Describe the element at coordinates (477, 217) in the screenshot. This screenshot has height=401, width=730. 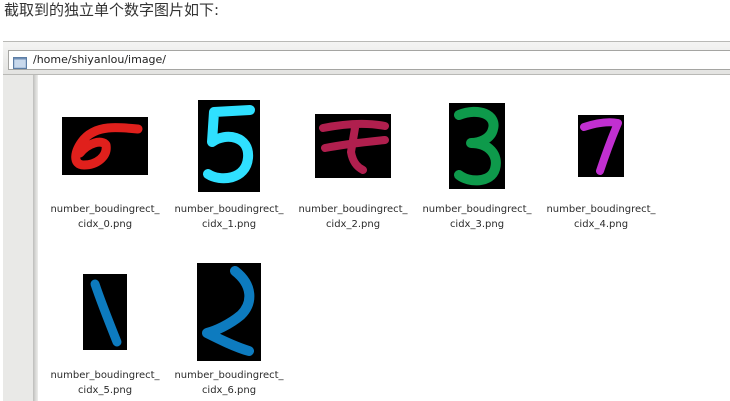
I see `file-name: number_boudingrect_ cidx_3.png` at that location.